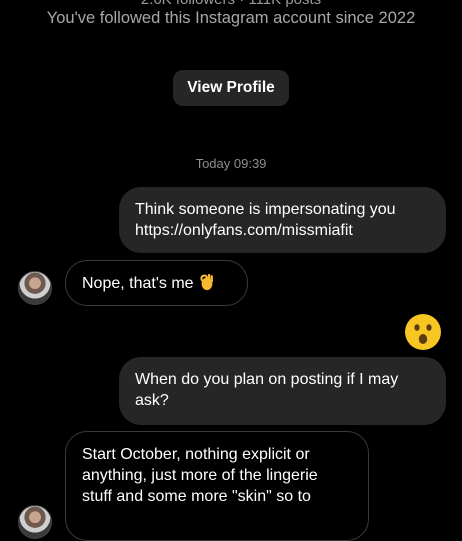 This screenshot has height=541, width=462. Describe the element at coordinates (231, 4) in the screenshot. I see `profile-stats: 2.6K followers · 111K posts` at that location.